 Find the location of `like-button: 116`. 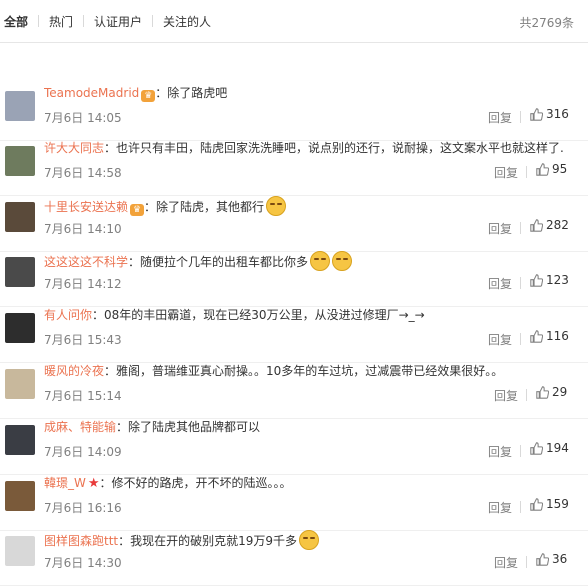

like-button: 116 is located at coordinates (549, 336).